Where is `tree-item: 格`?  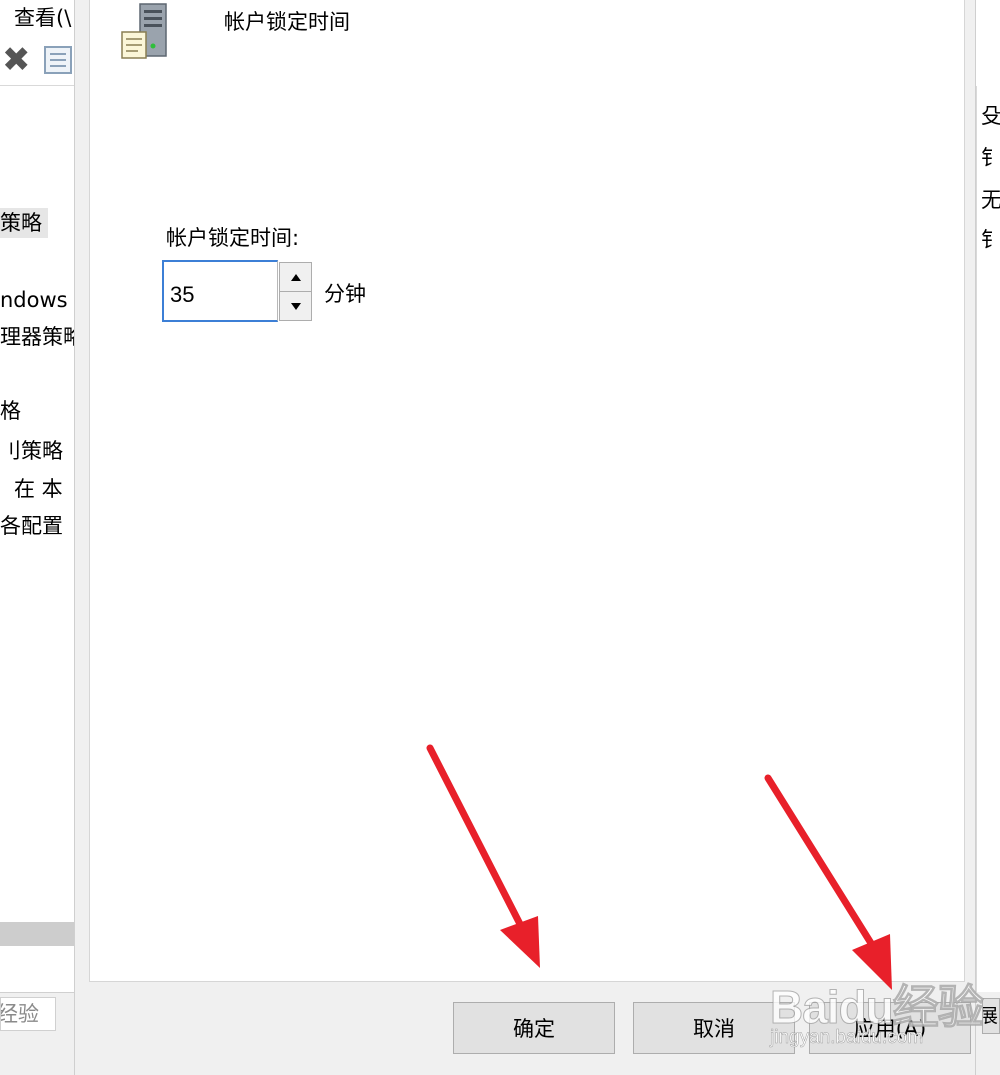
tree-item: 格 is located at coordinates (10, 411).